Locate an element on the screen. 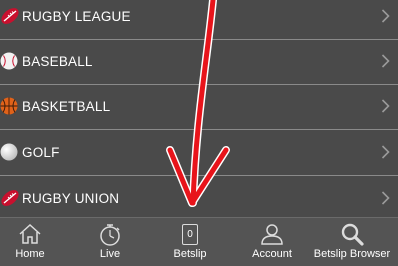 This screenshot has width=398, height=266. user-icon is located at coordinates (272, 234).